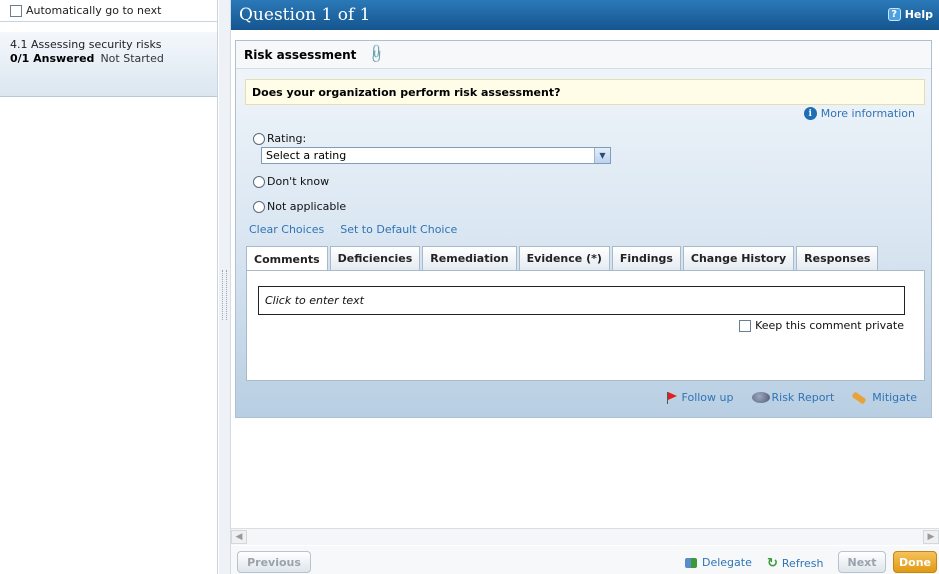 The image size is (939, 574). What do you see at coordinates (837, 258) in the screenshot?
I see `tab-responses: Responses` at bounding box center [837, 258].